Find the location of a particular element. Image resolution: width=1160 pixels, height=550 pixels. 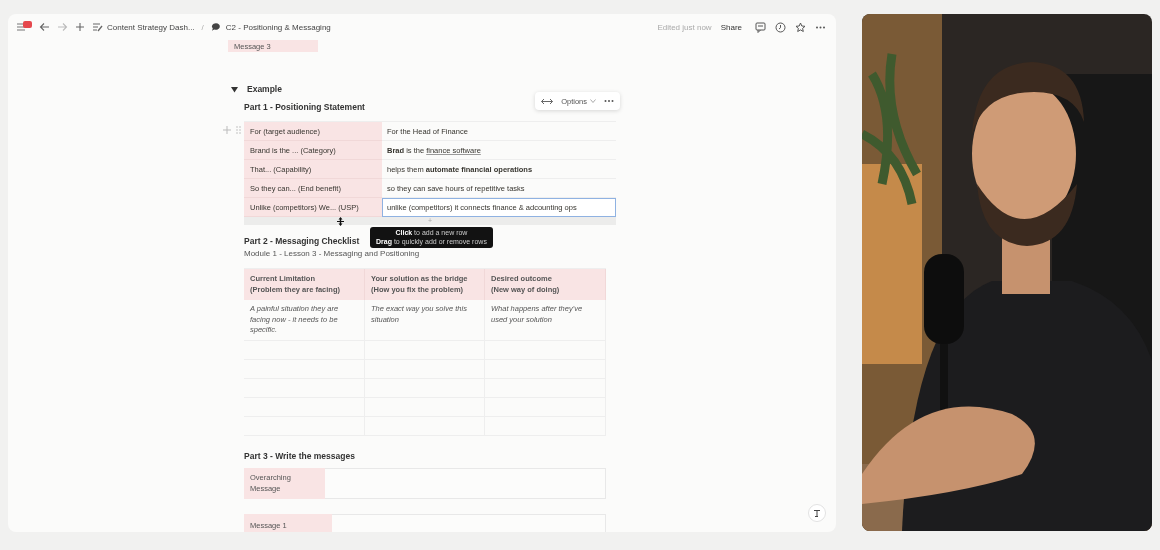

edit-status: Edited just now is located at coordinates (684, 27).